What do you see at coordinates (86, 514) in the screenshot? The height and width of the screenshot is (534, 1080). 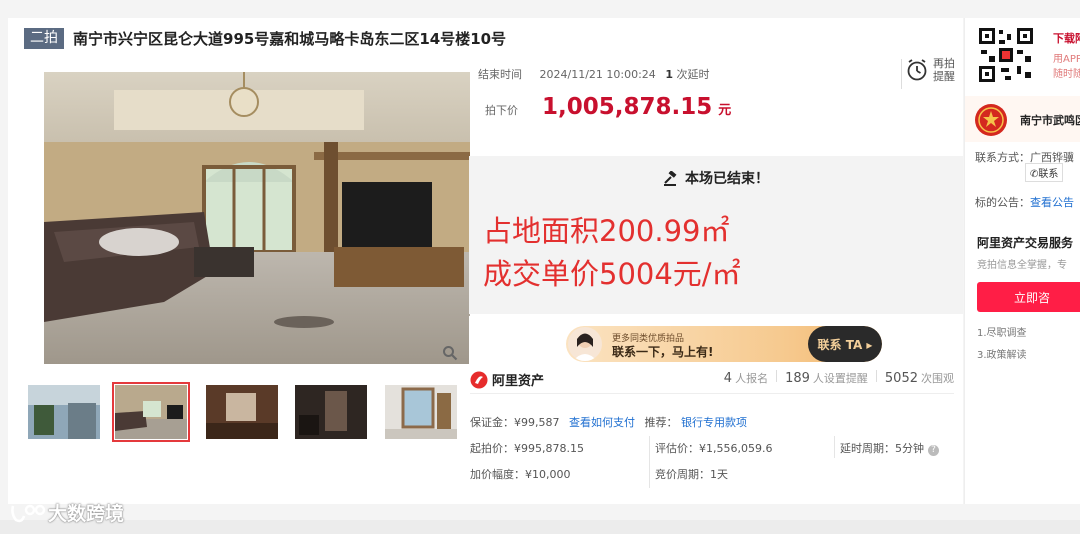 I see `watermark-text: 大数跨境` at bounding box center [86, 514].